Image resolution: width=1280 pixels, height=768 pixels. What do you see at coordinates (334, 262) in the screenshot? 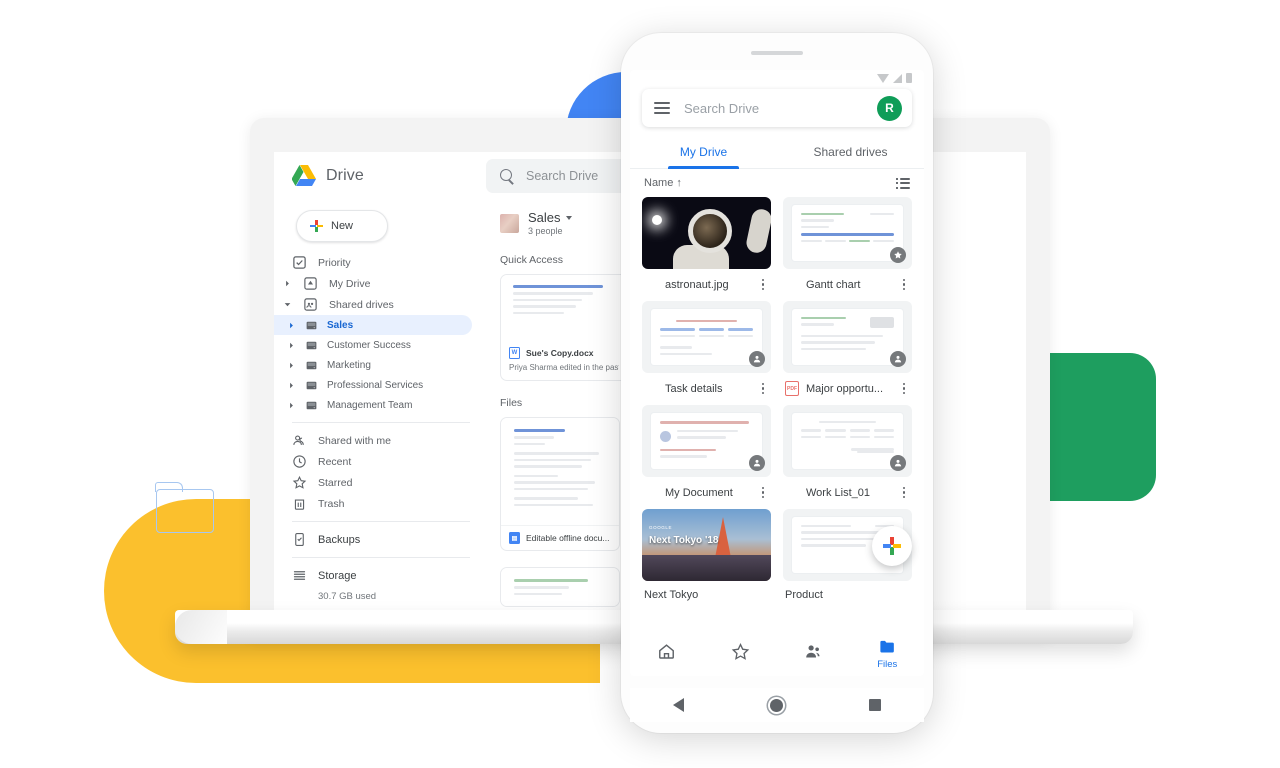
I see `sidebar-label: Priority` at bounding box center [334, 262].